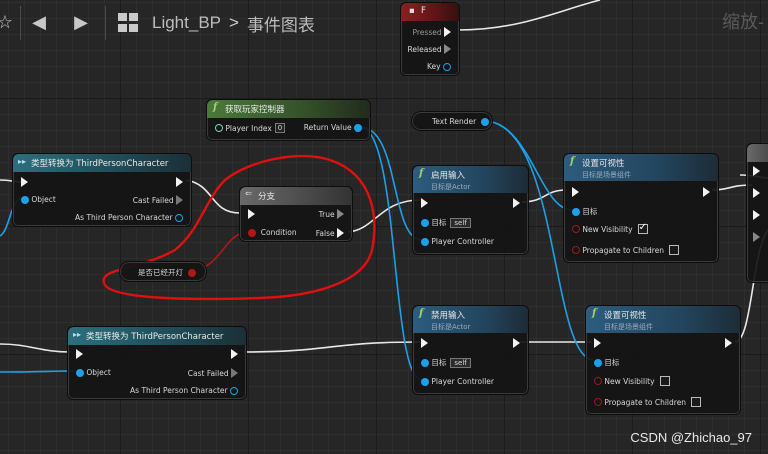 This screenshot has height=454, width=768. What do you see at coordinates (470, 210) in the screenshot?
I see `enable-input-node: f 启用输入 目标是Actor 目标 self Player Controller` at bounding box center [470, 210].